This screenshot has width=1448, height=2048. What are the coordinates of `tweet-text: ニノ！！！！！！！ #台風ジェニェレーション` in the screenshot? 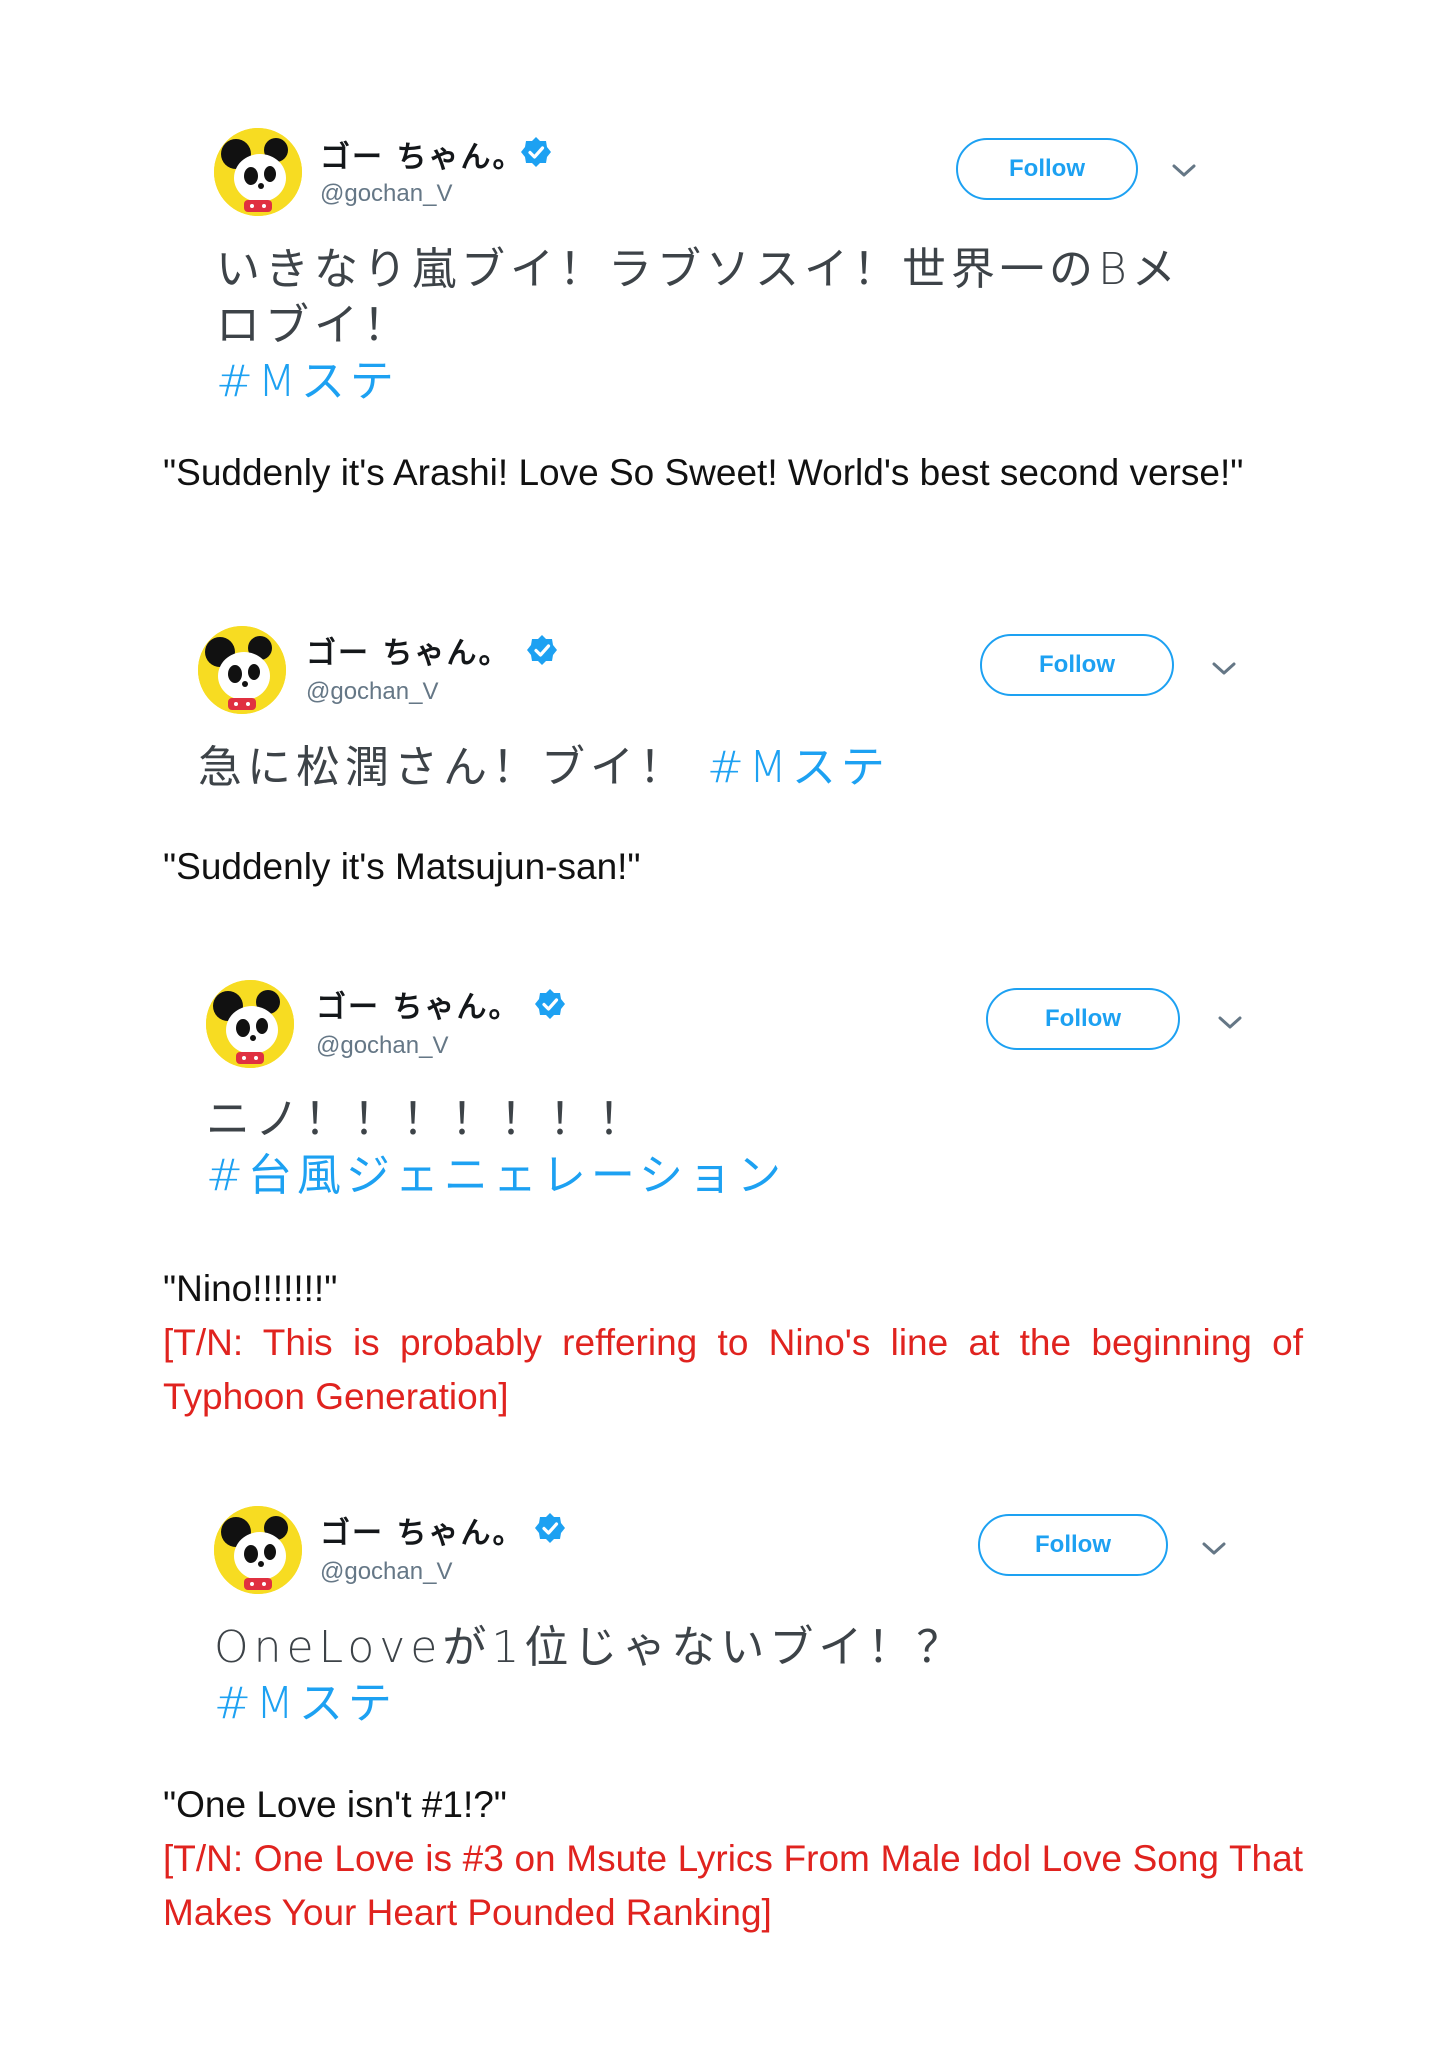 It's located at (496, 1148).